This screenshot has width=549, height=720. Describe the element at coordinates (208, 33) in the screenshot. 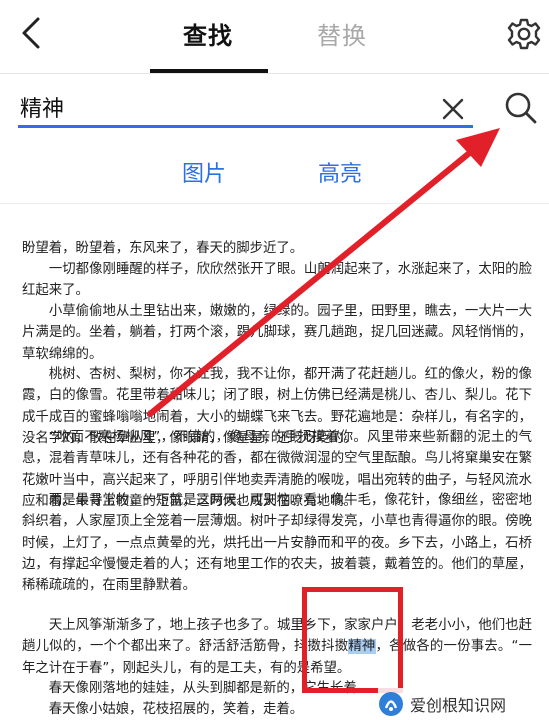

I see `tab-find: 查找` at that location.